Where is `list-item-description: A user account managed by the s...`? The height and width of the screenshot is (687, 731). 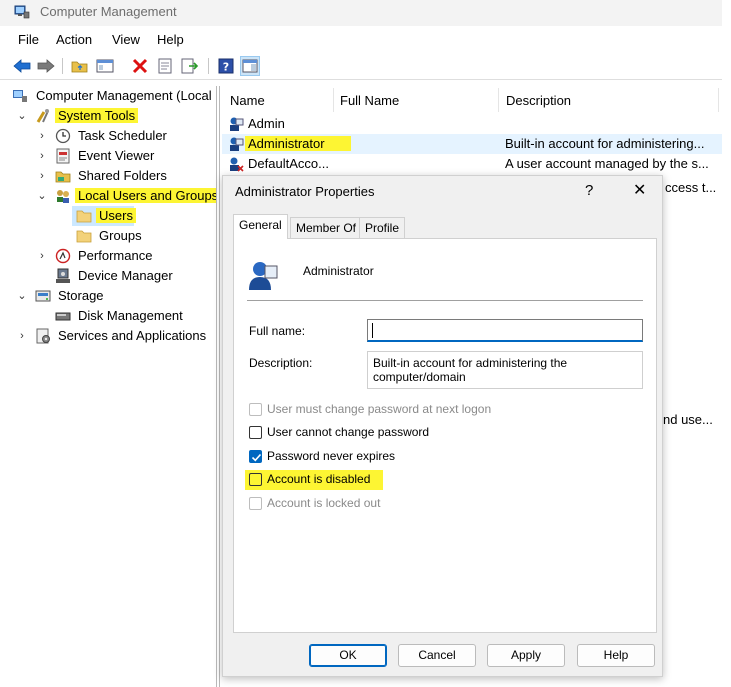 list-item-description: A user account managed by the s... is located at coordinates (607, 163).